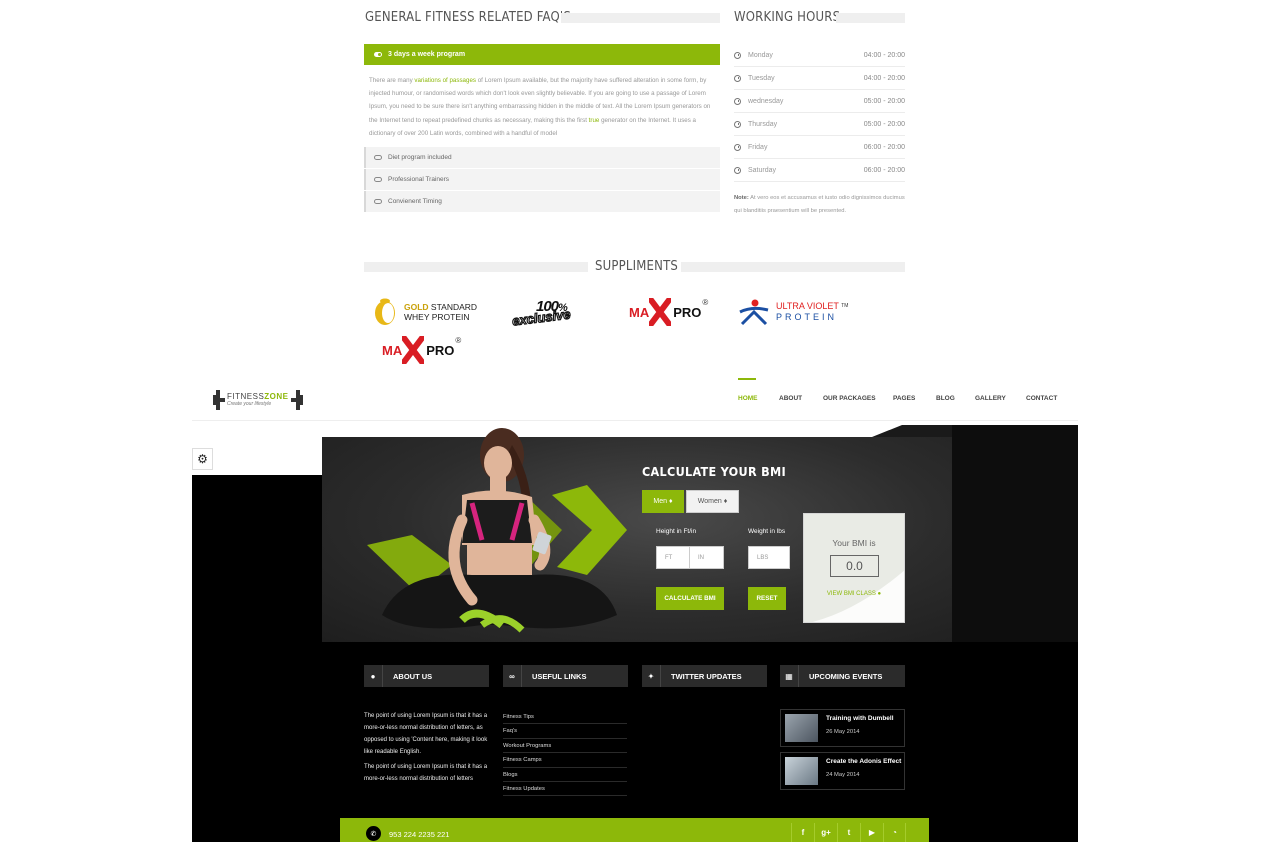 The image size is (1270, 842). Describe the element at coordinates (945, 398) in the screenshot. I see `nav-blog: BLOG` at that location.